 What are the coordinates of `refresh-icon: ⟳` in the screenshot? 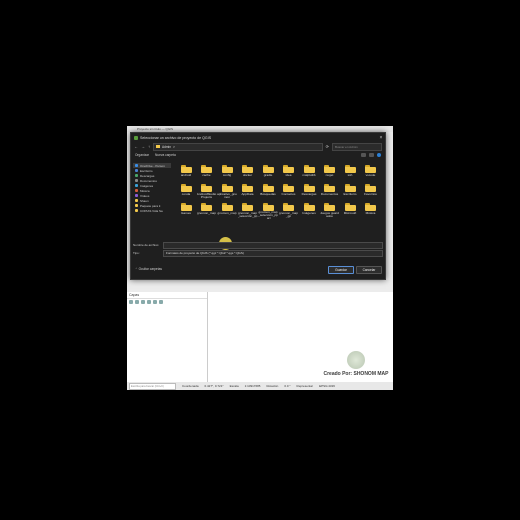 It's located at (327, 146).